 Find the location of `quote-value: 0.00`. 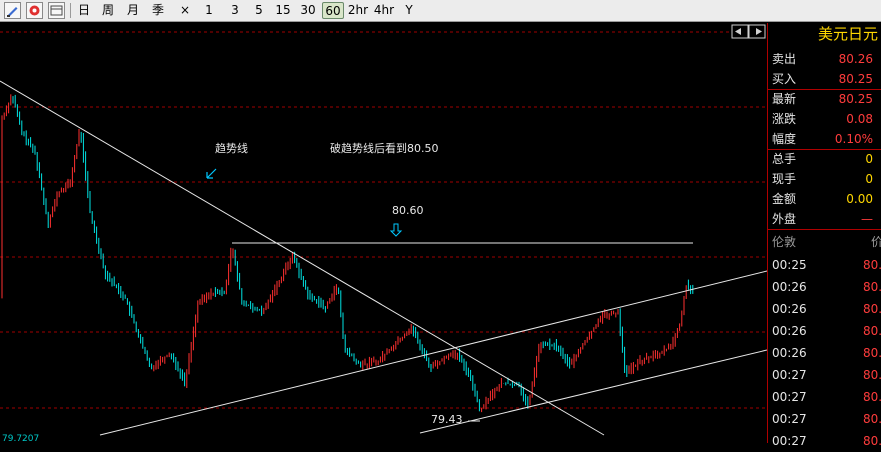

quote-value: 0.00 is located at coordinates (859, 199).